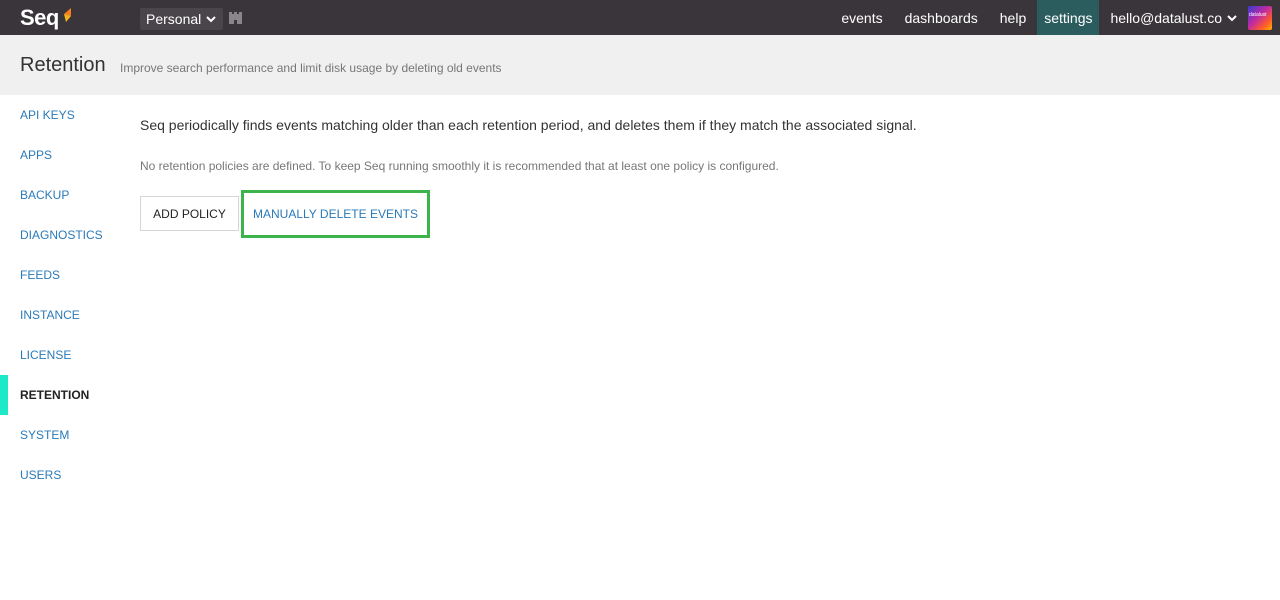 The image size is (1280, 600). Describe the element at coordinates (65, 195) in the screenshot. I see `sidebar-item-backup: BACKUP` at that location.